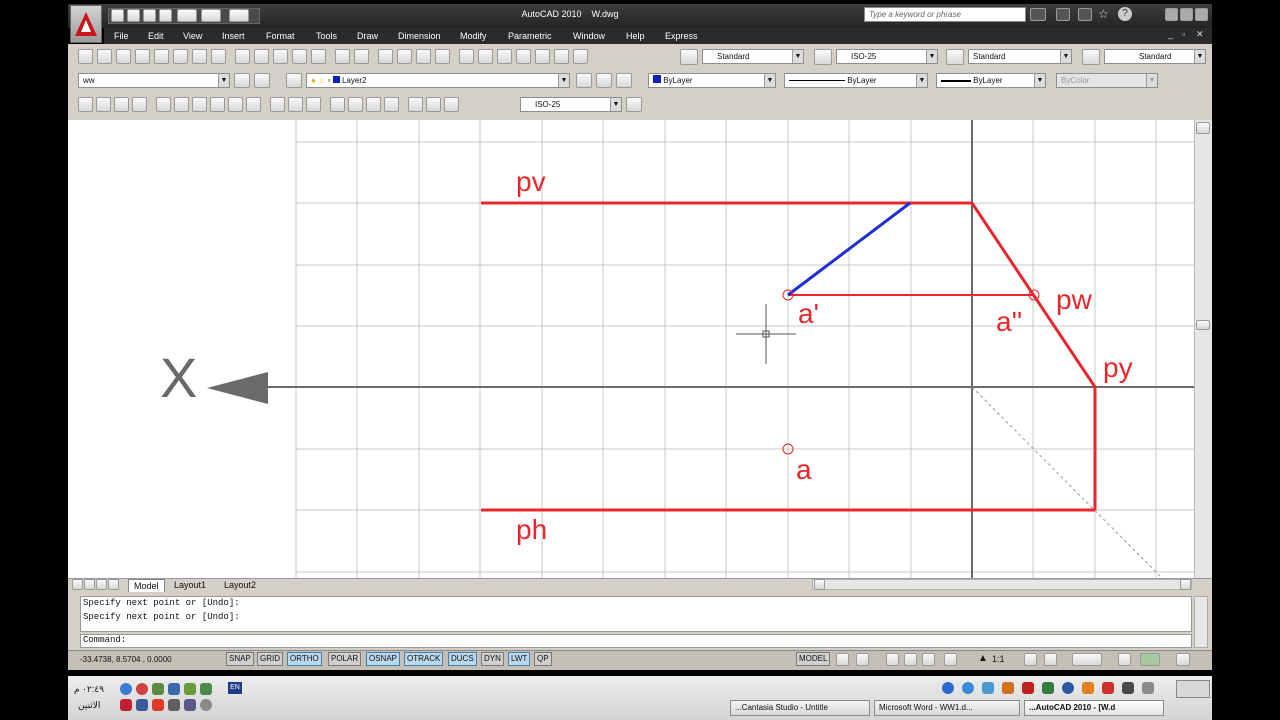 The width and height of the screenshot is (1280, 720). What do you see at coordinates (523, 56) in the screenshot?
I see `sheet-set-button` at bounding box center [523, 56].